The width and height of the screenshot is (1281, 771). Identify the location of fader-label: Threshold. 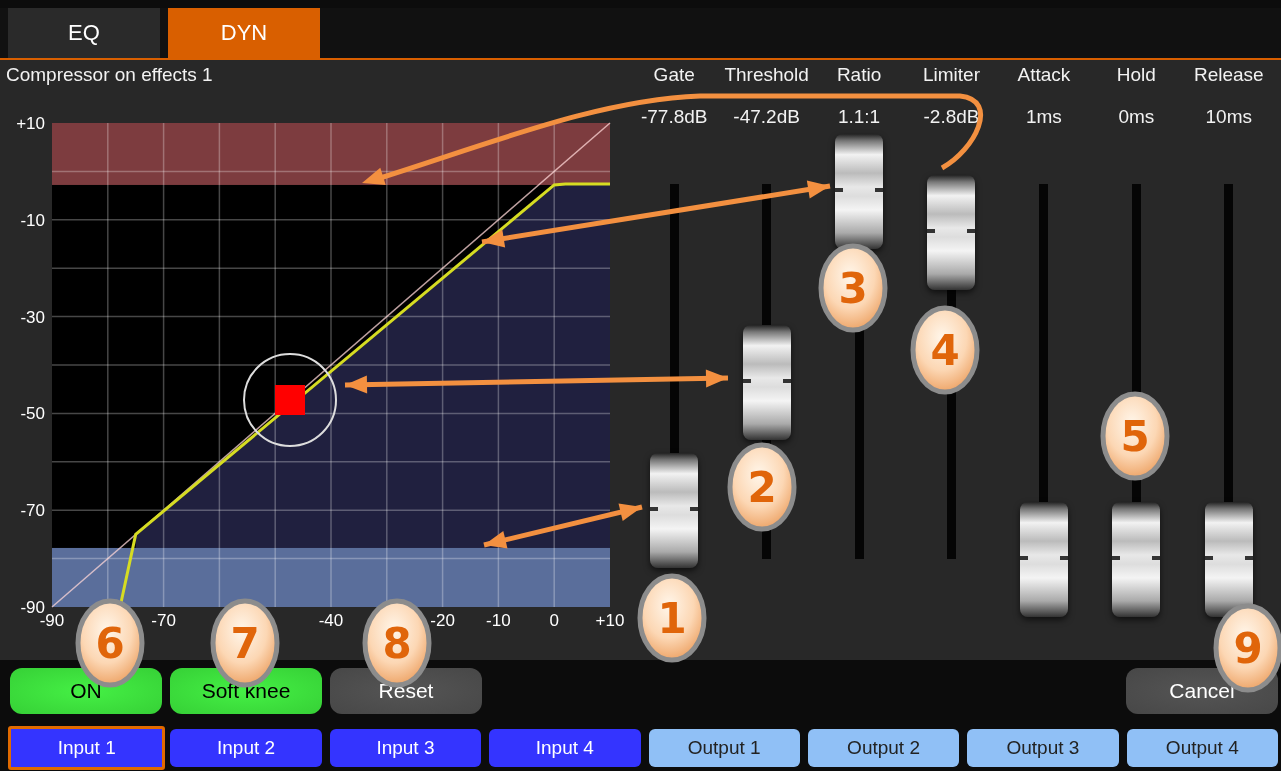
(766, 75).